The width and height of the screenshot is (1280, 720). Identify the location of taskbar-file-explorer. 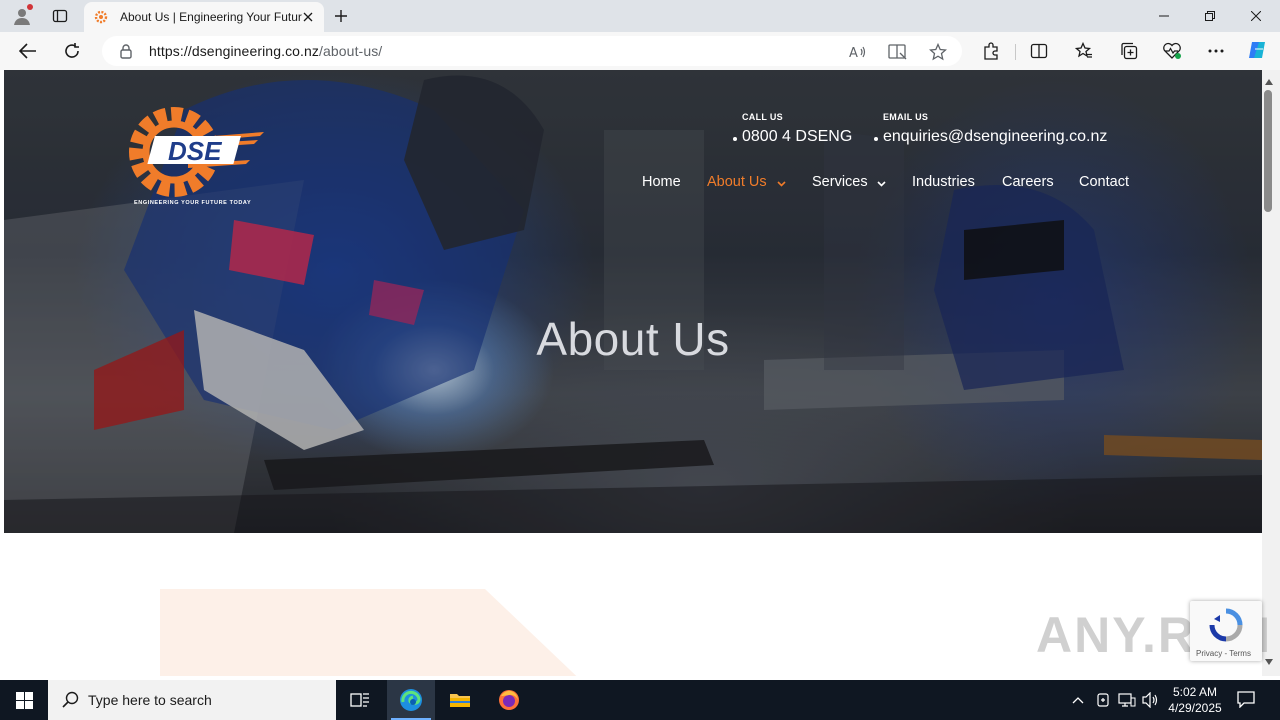
(460, 700).